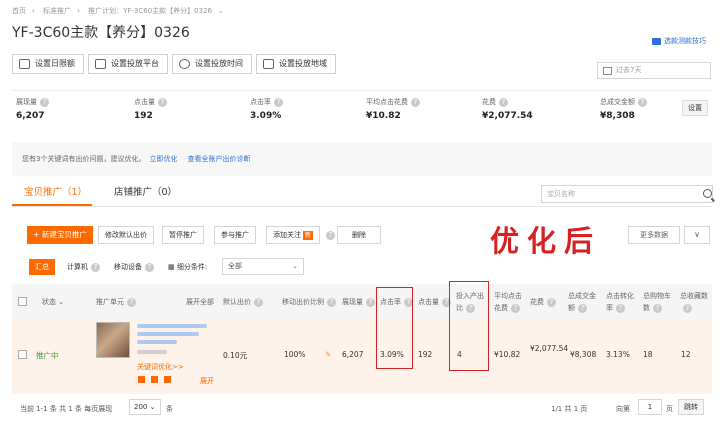 The width and height of the screenshot is (720, 423). What do you see at coordinates (695, 108) in the screenshot?
I see `metrics-settings-button: 设置` at bounding box center [695, 108].